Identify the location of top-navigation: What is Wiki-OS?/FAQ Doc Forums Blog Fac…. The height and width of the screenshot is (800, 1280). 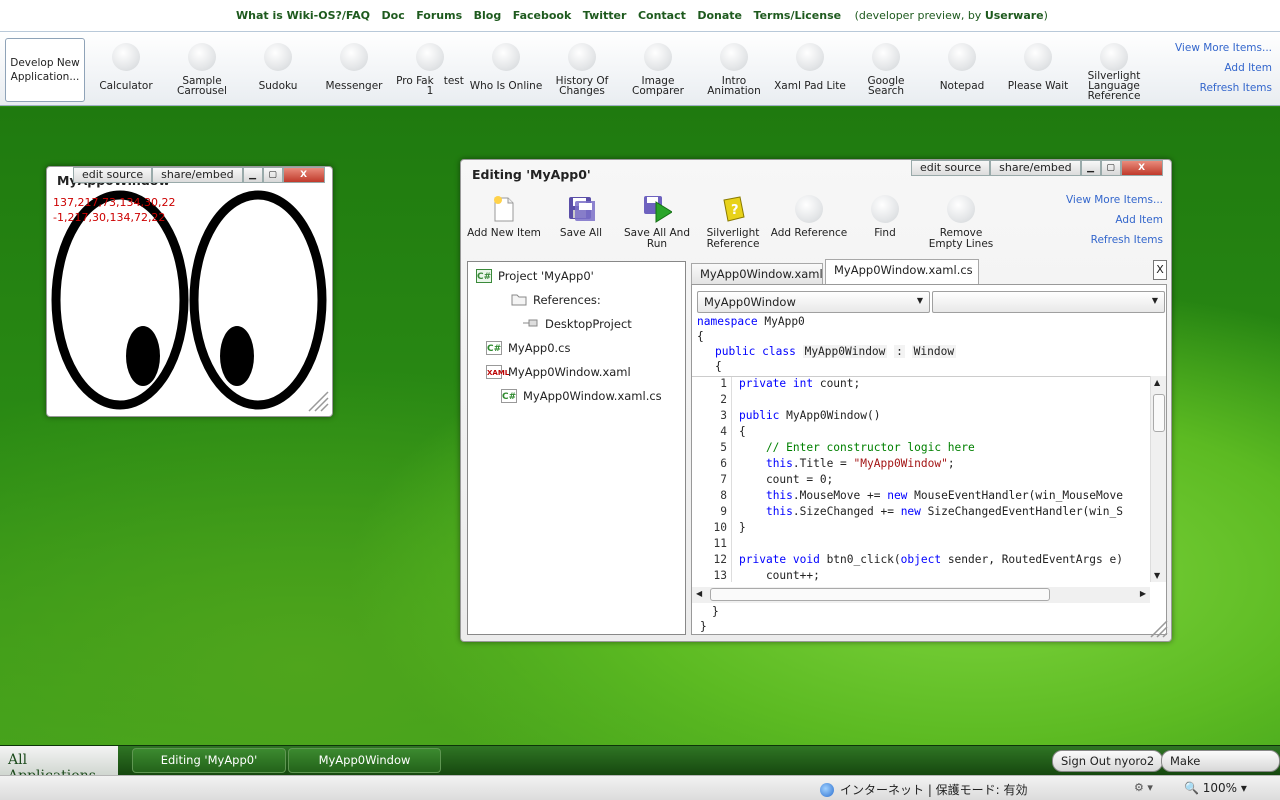
(640, 16).